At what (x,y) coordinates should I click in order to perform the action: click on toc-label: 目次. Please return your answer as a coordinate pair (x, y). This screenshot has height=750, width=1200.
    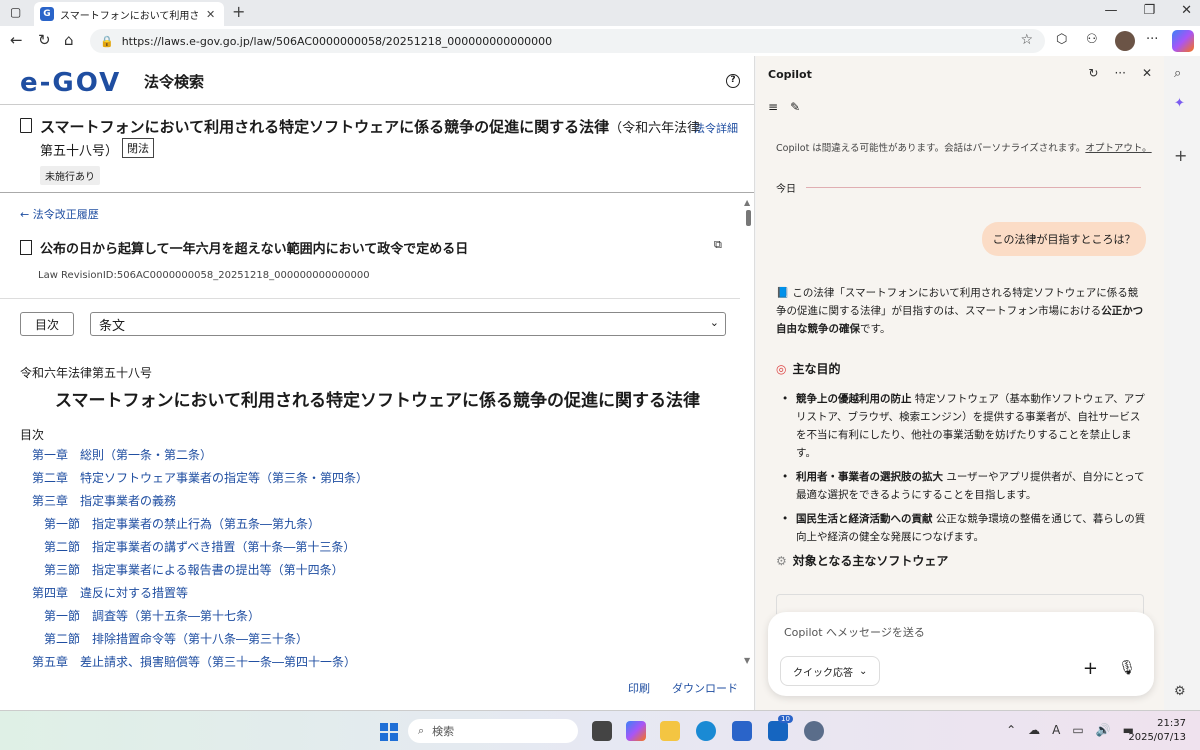
    Looking at the image, I should click on (32, 435).